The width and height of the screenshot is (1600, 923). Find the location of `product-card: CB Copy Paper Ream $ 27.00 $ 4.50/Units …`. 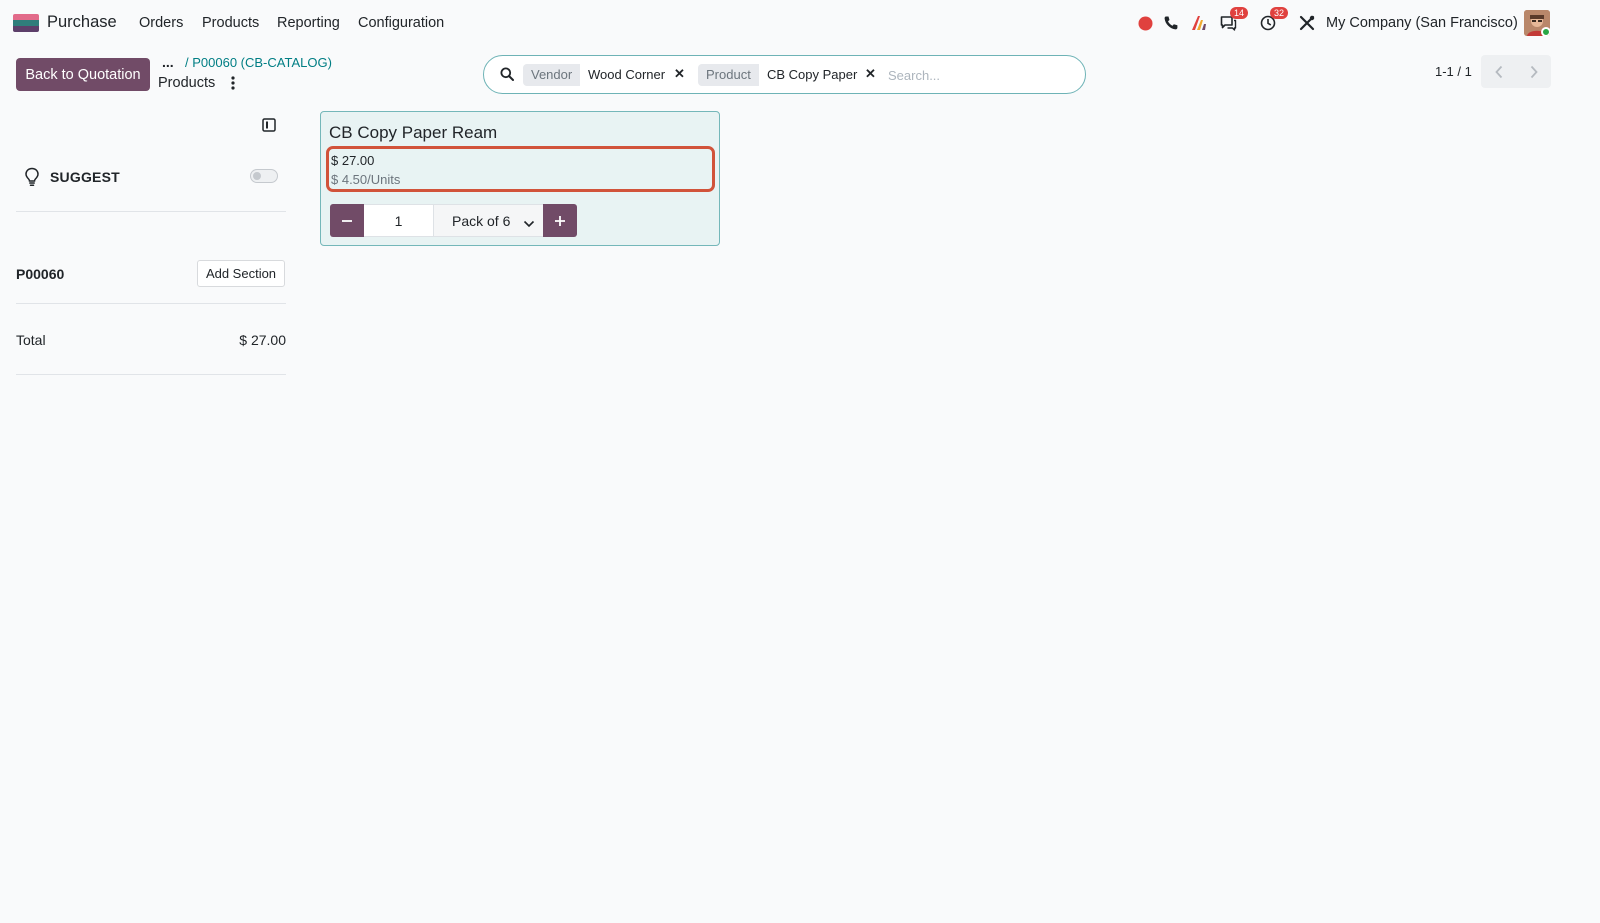

product-card: CB Copy Paper Ream $ 27.00 $ 4.50/Units … is located at coordinates (520, 178).